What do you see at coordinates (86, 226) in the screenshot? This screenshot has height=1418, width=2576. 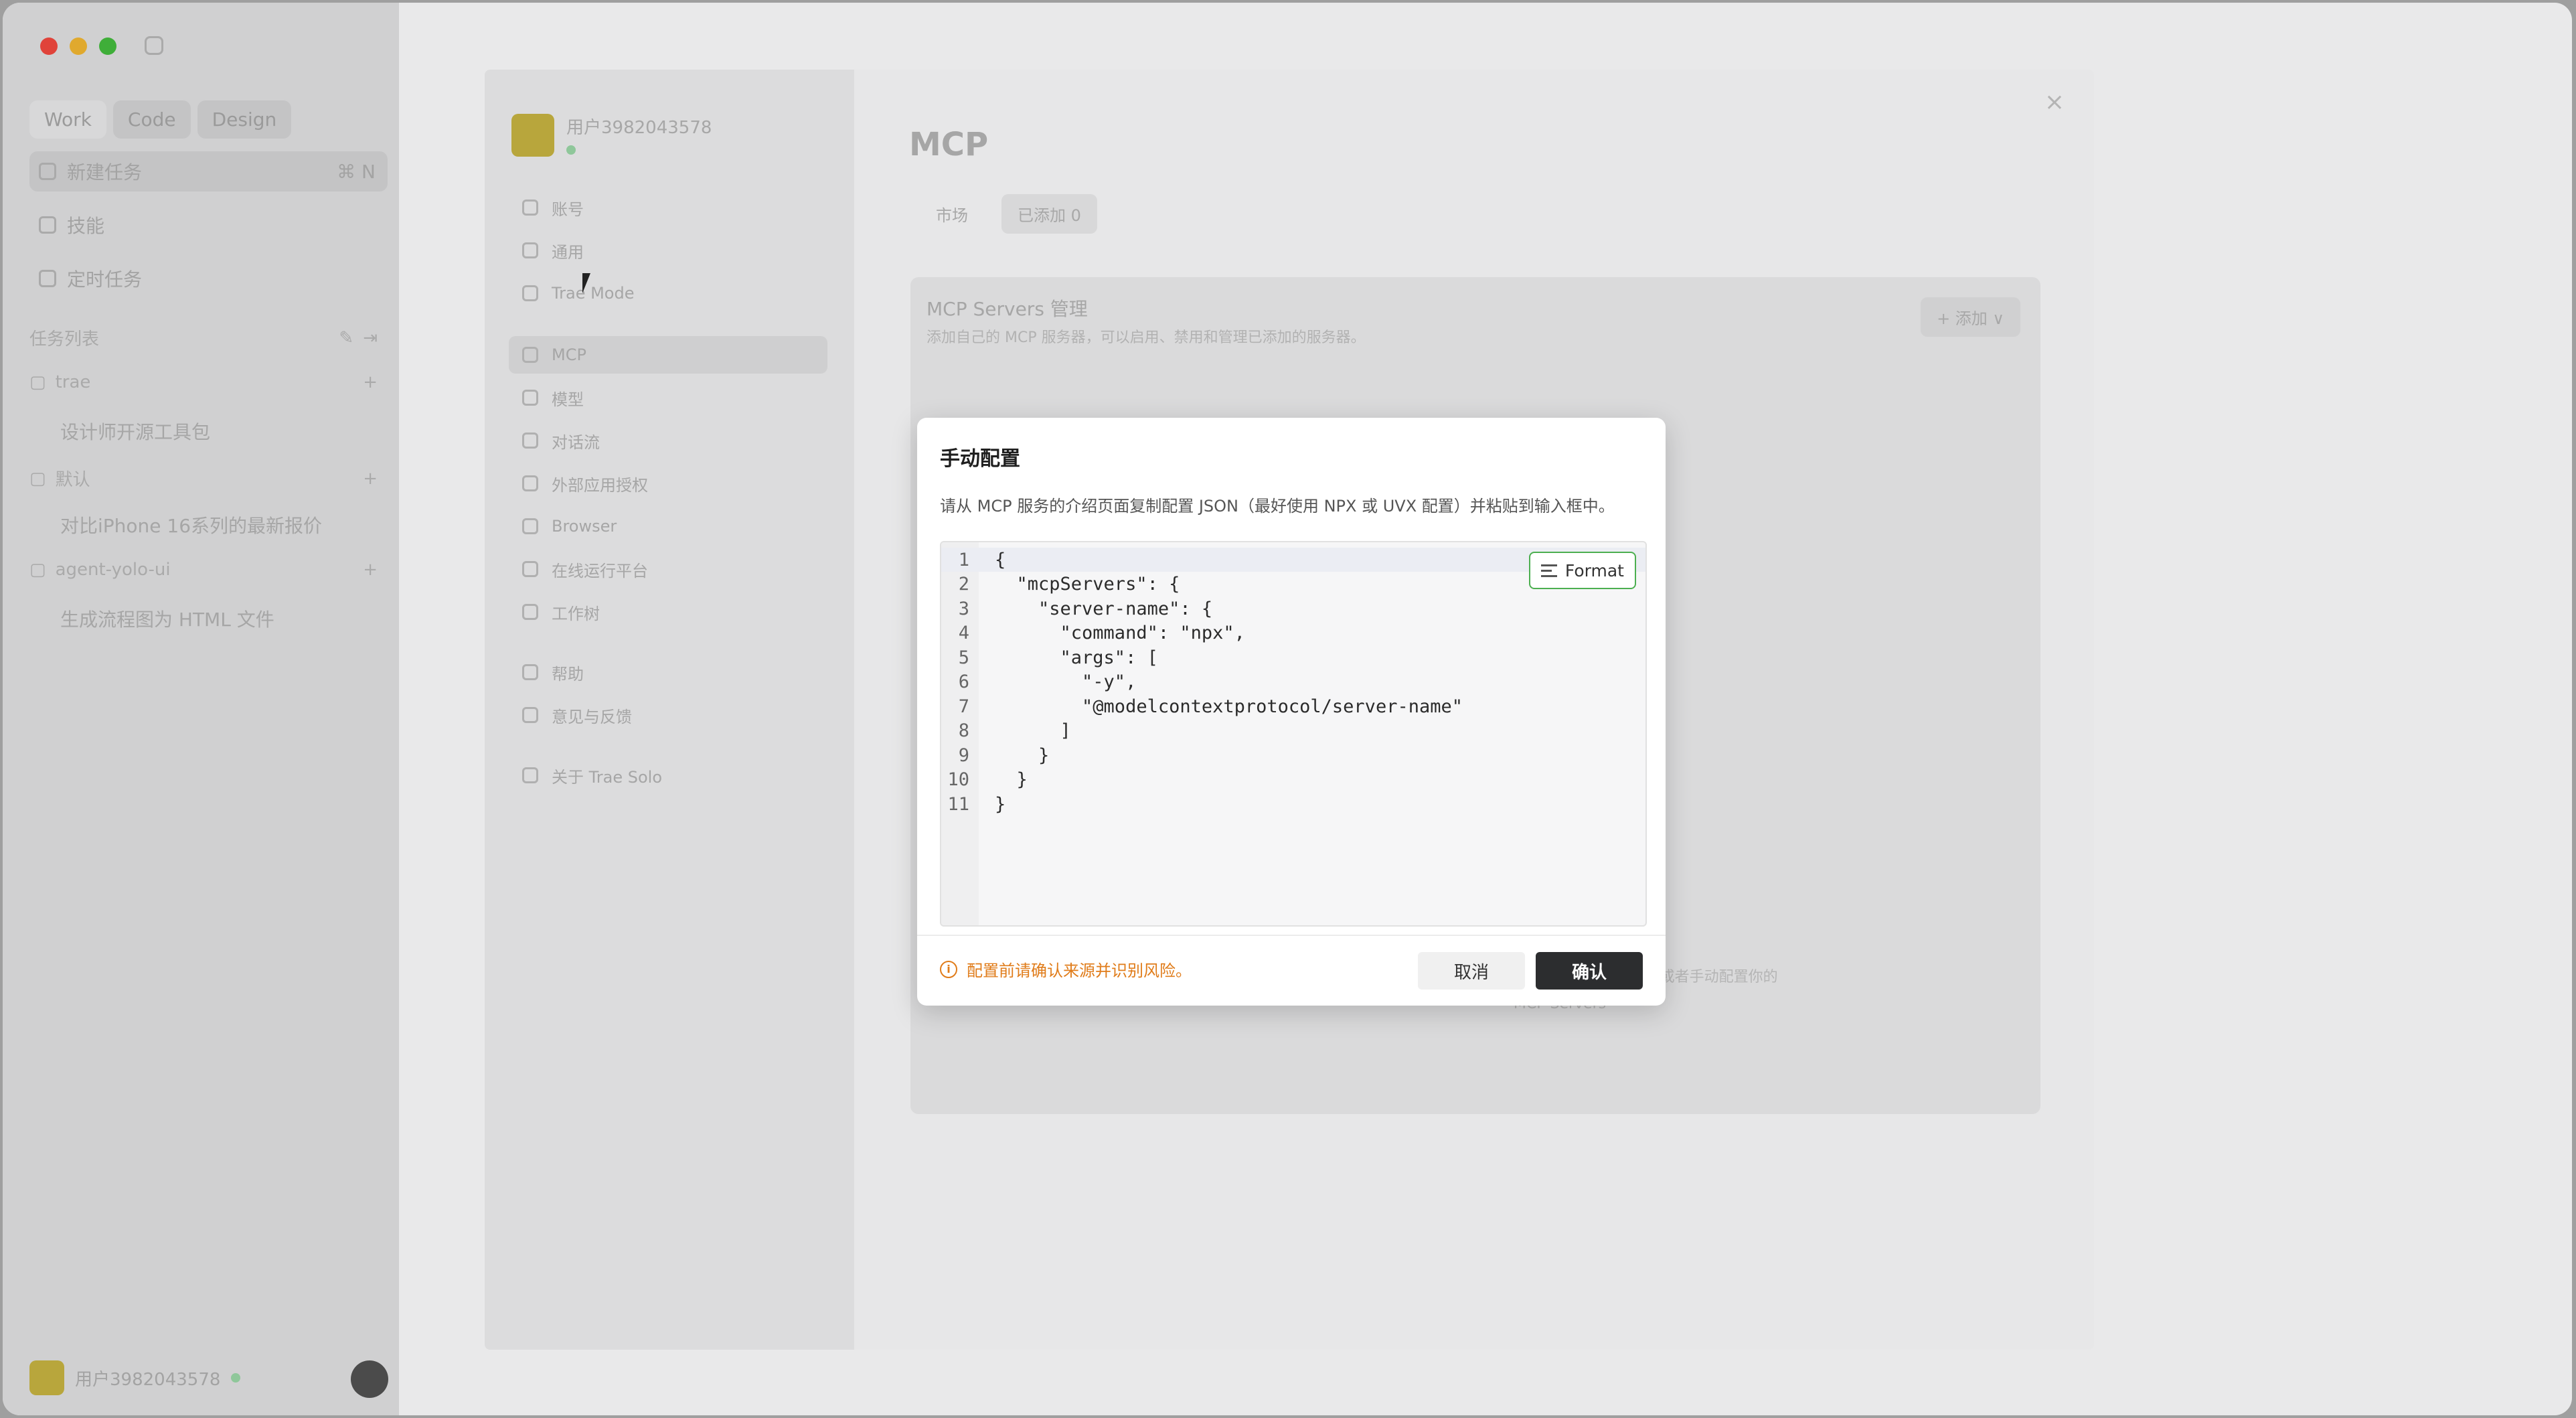 I see `skills-label: 技能` at bounding box center [86, 226].